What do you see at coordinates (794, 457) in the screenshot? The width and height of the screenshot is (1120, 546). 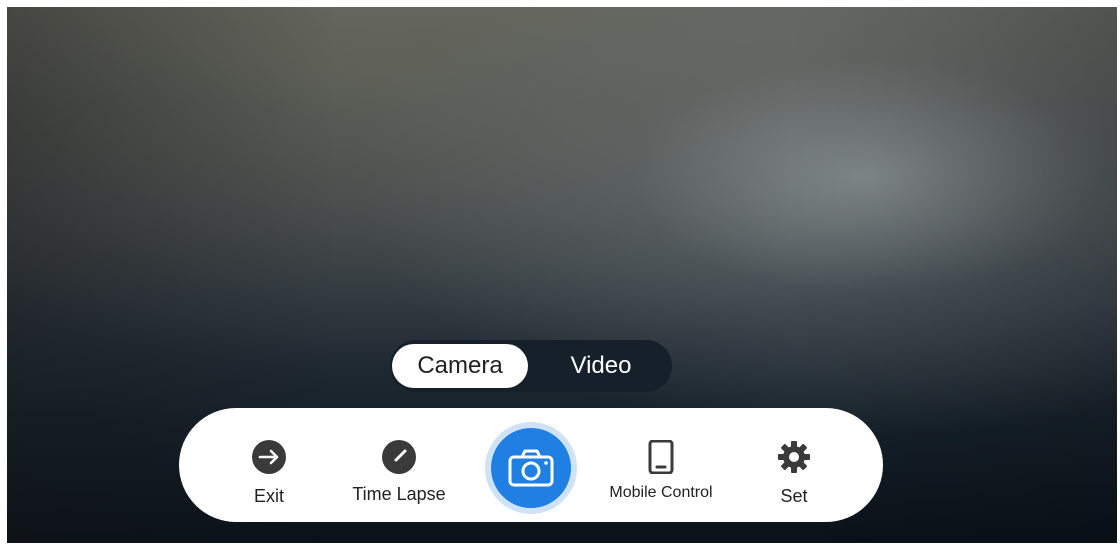 I see `gear-icon` at bounding box center [794, 457].